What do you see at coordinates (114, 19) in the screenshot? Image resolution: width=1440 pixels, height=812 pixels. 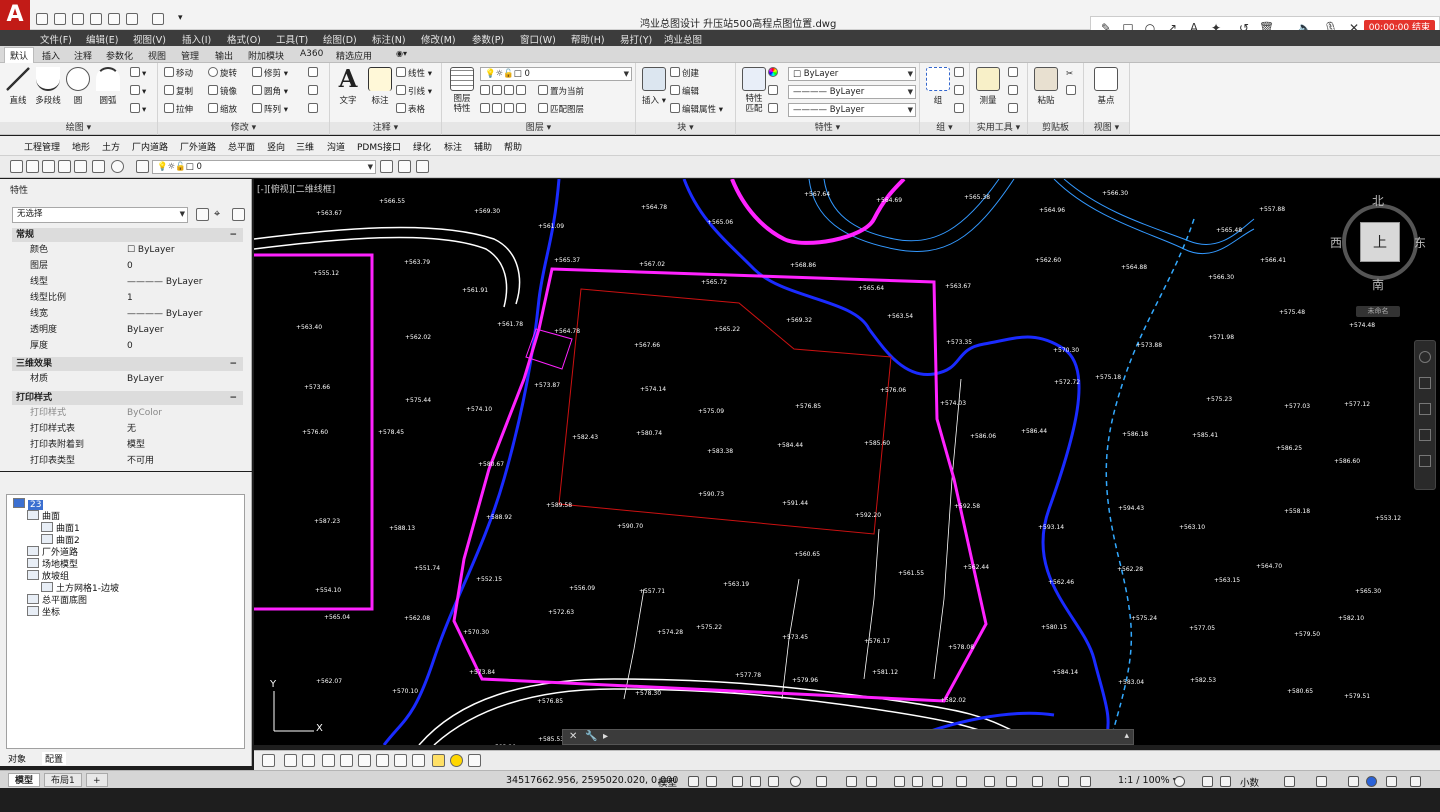 I see `plot-icon` at bounding box center [114, 19].